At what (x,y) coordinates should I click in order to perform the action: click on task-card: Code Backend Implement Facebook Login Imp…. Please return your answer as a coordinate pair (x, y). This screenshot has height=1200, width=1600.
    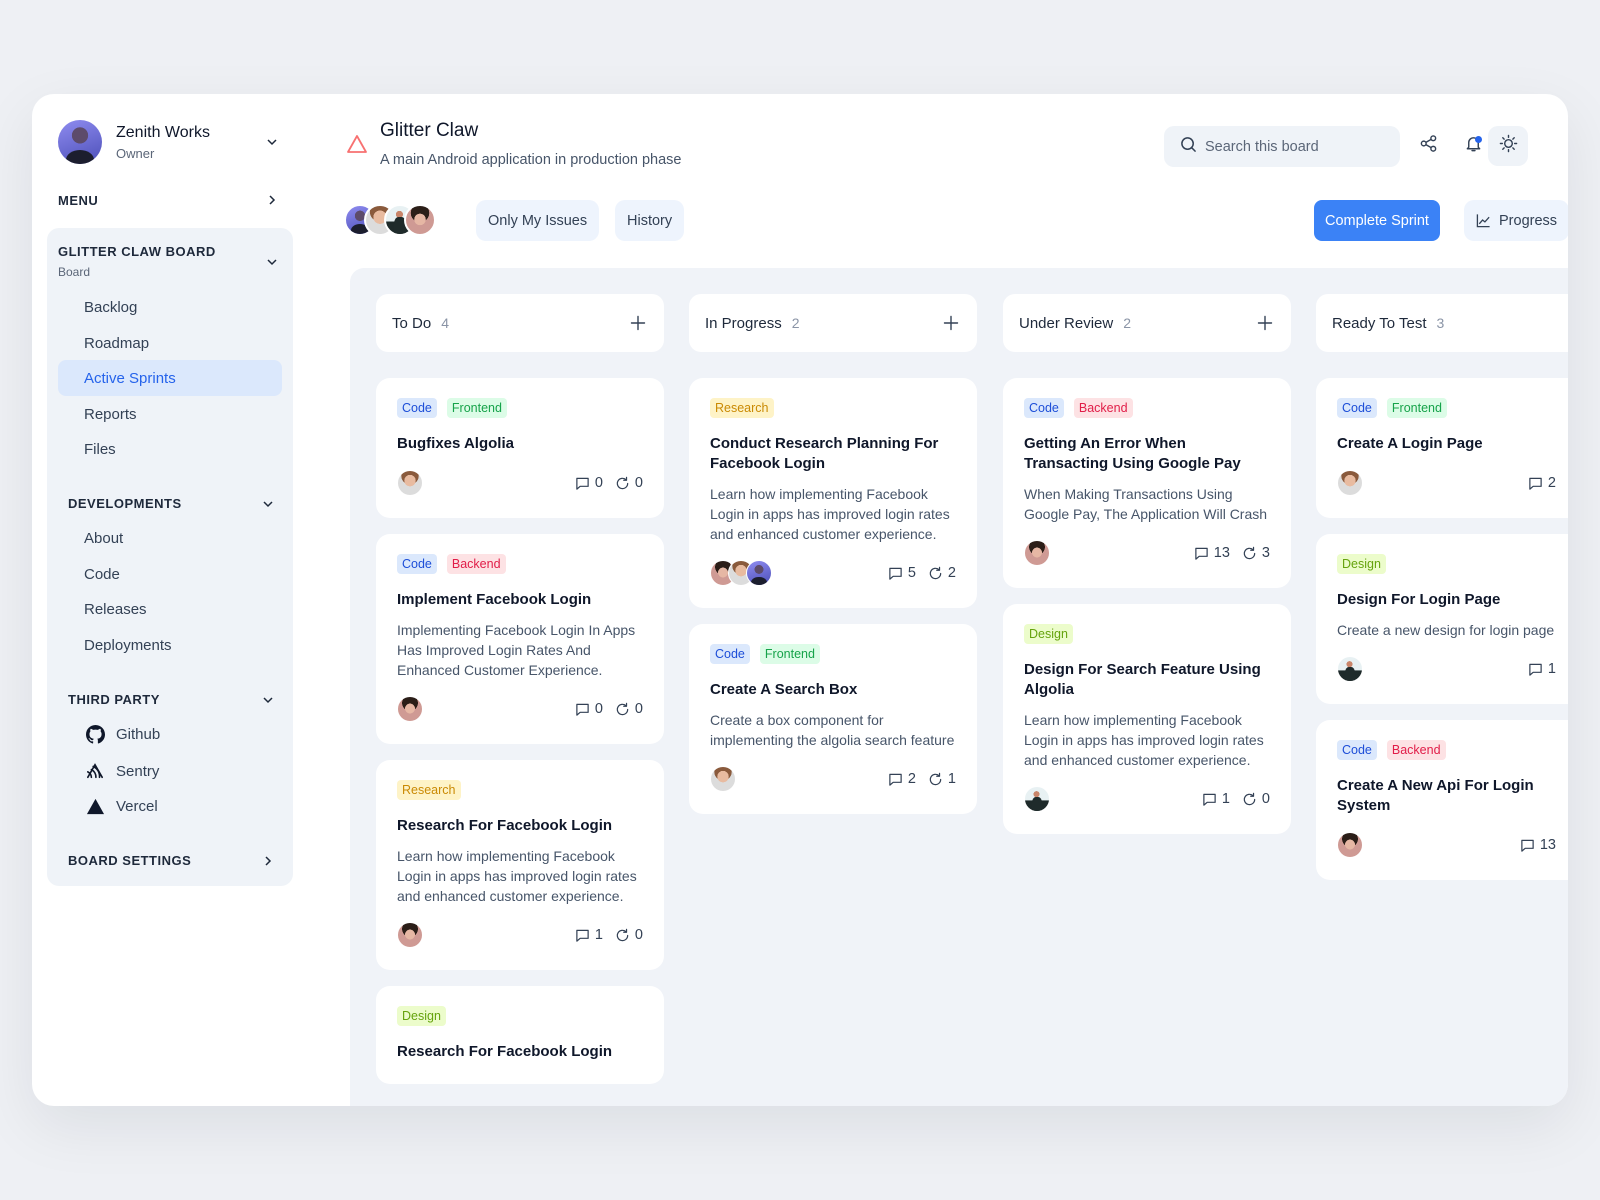
    Looking at the image, I should click on (520, 639).